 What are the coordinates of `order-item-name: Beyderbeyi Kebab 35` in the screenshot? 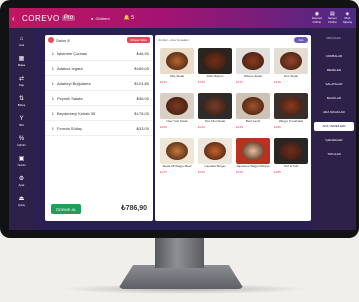 It's located at (76, 113).